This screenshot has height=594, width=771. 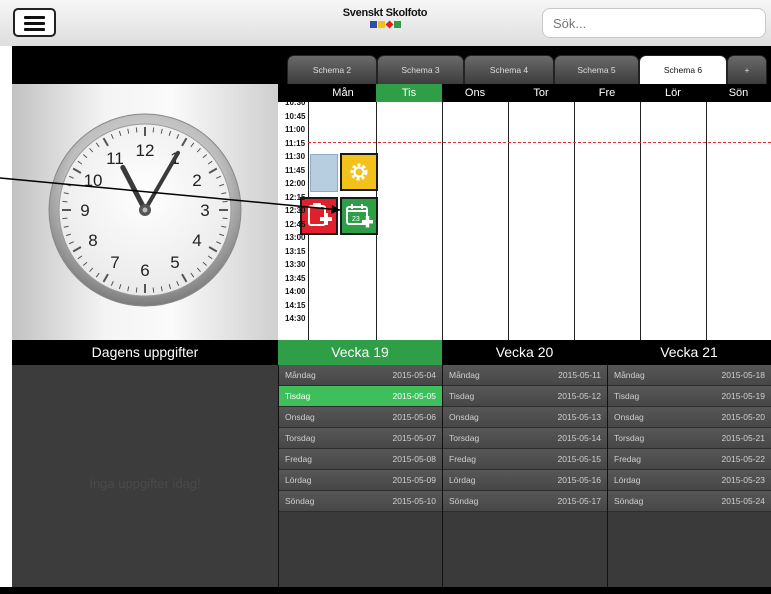 What do you see at coordinates (420, 69) in the screenshot?
I see `tab-schema-3: Schema 3` at bounding box center [420, 69].